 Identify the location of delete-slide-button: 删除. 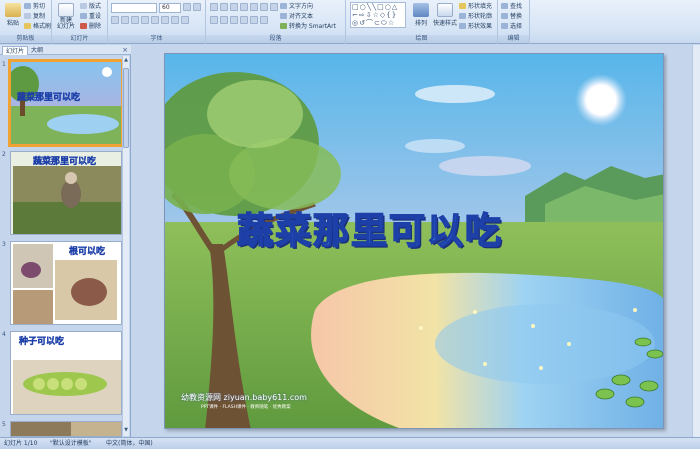
(90, 26).